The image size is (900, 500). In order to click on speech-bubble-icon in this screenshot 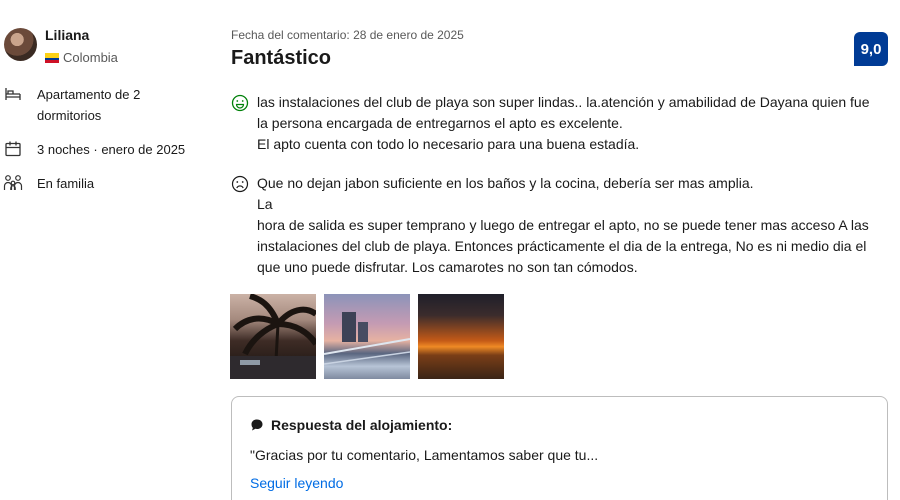, I will do `click(257, 425)`.